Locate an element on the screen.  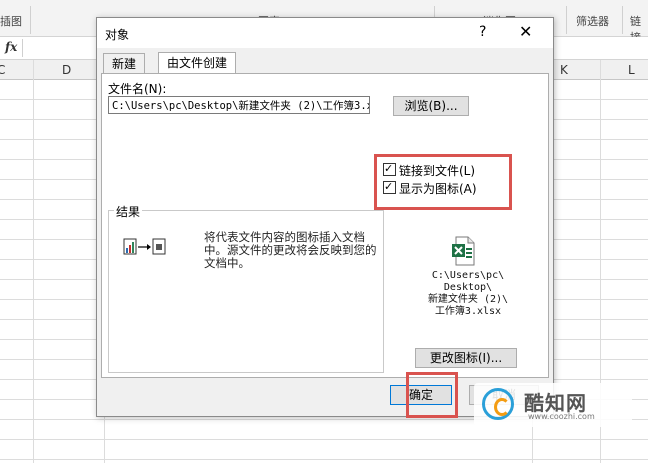
fx-icon: fx is located at coordinates (11, 47).